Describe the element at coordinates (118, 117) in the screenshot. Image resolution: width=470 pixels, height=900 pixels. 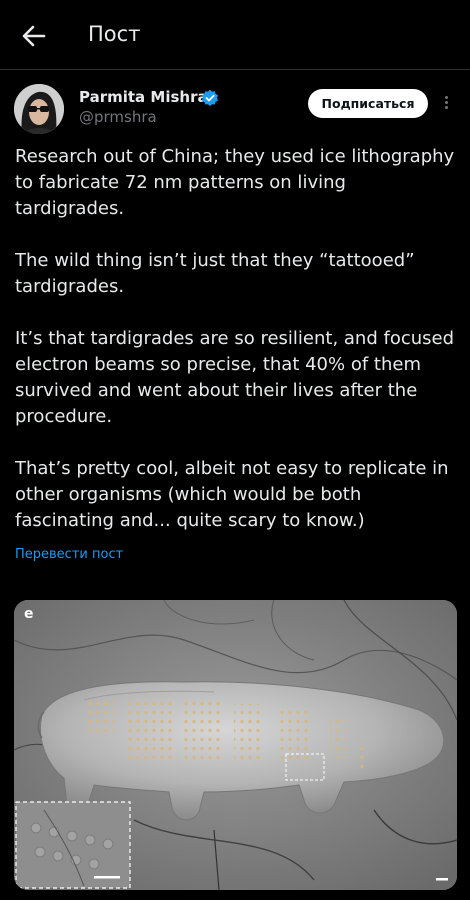
I see `author-handle: @prmshra` at that location.